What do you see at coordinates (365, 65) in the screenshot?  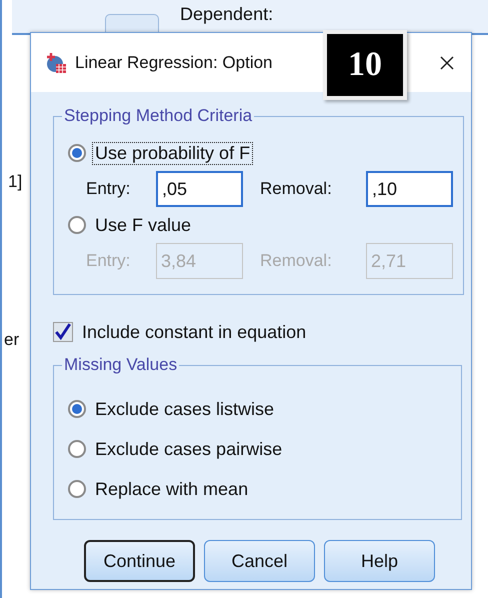 I see `step-number-badge: 10` at bounding box center [365, 65].